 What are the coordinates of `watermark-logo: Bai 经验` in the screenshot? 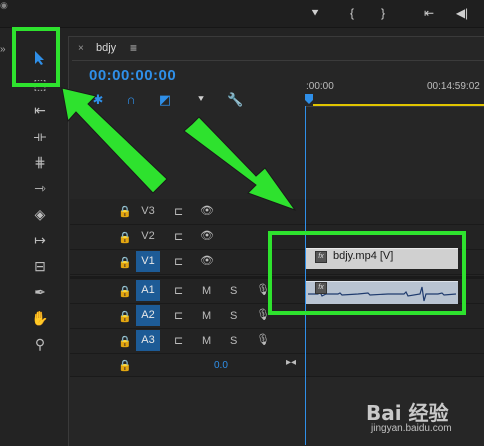 It's located at (407, 413).